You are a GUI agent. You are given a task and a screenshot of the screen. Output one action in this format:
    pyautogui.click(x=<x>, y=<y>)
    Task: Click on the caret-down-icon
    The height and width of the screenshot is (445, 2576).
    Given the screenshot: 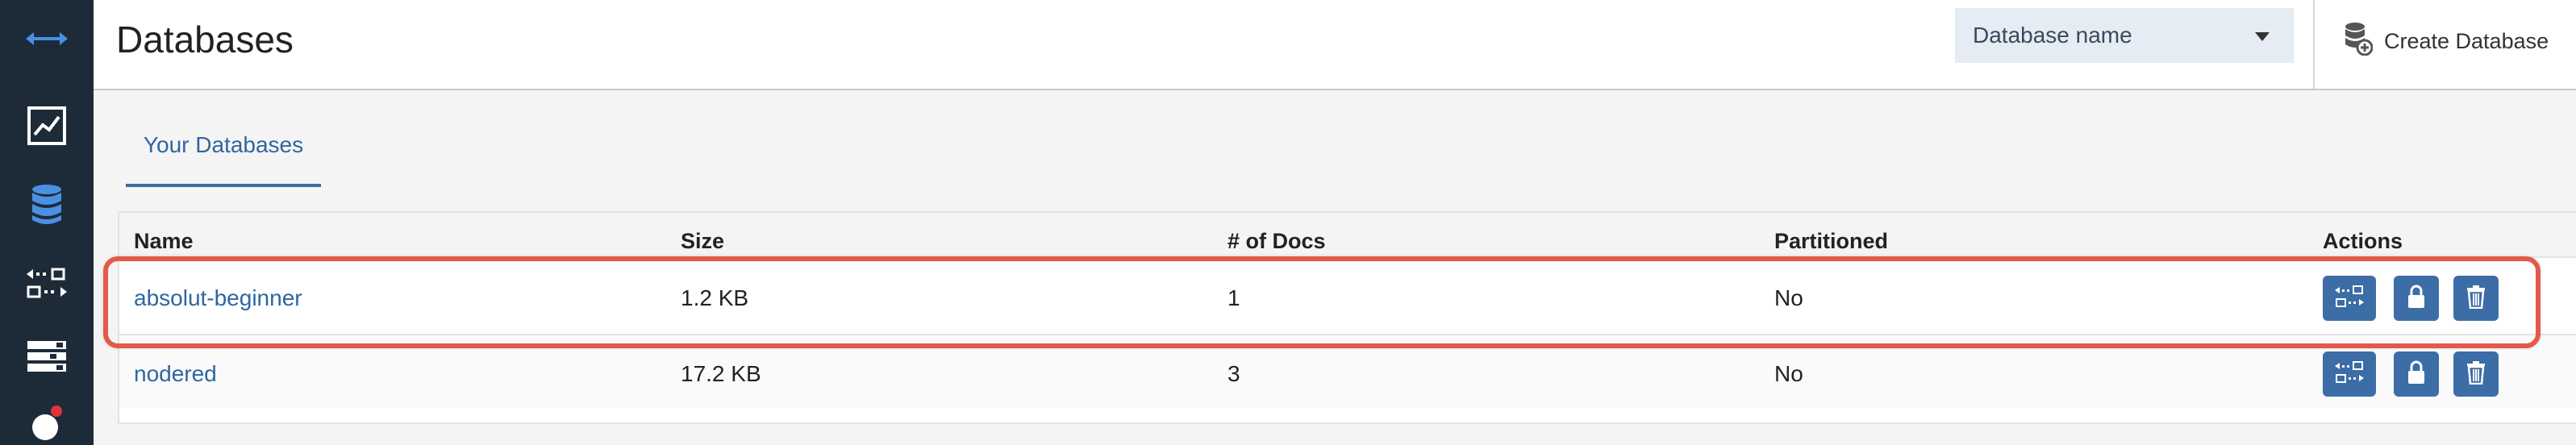 What is the action you would take?
    pyautogui.click(x=2262, y=37)
    